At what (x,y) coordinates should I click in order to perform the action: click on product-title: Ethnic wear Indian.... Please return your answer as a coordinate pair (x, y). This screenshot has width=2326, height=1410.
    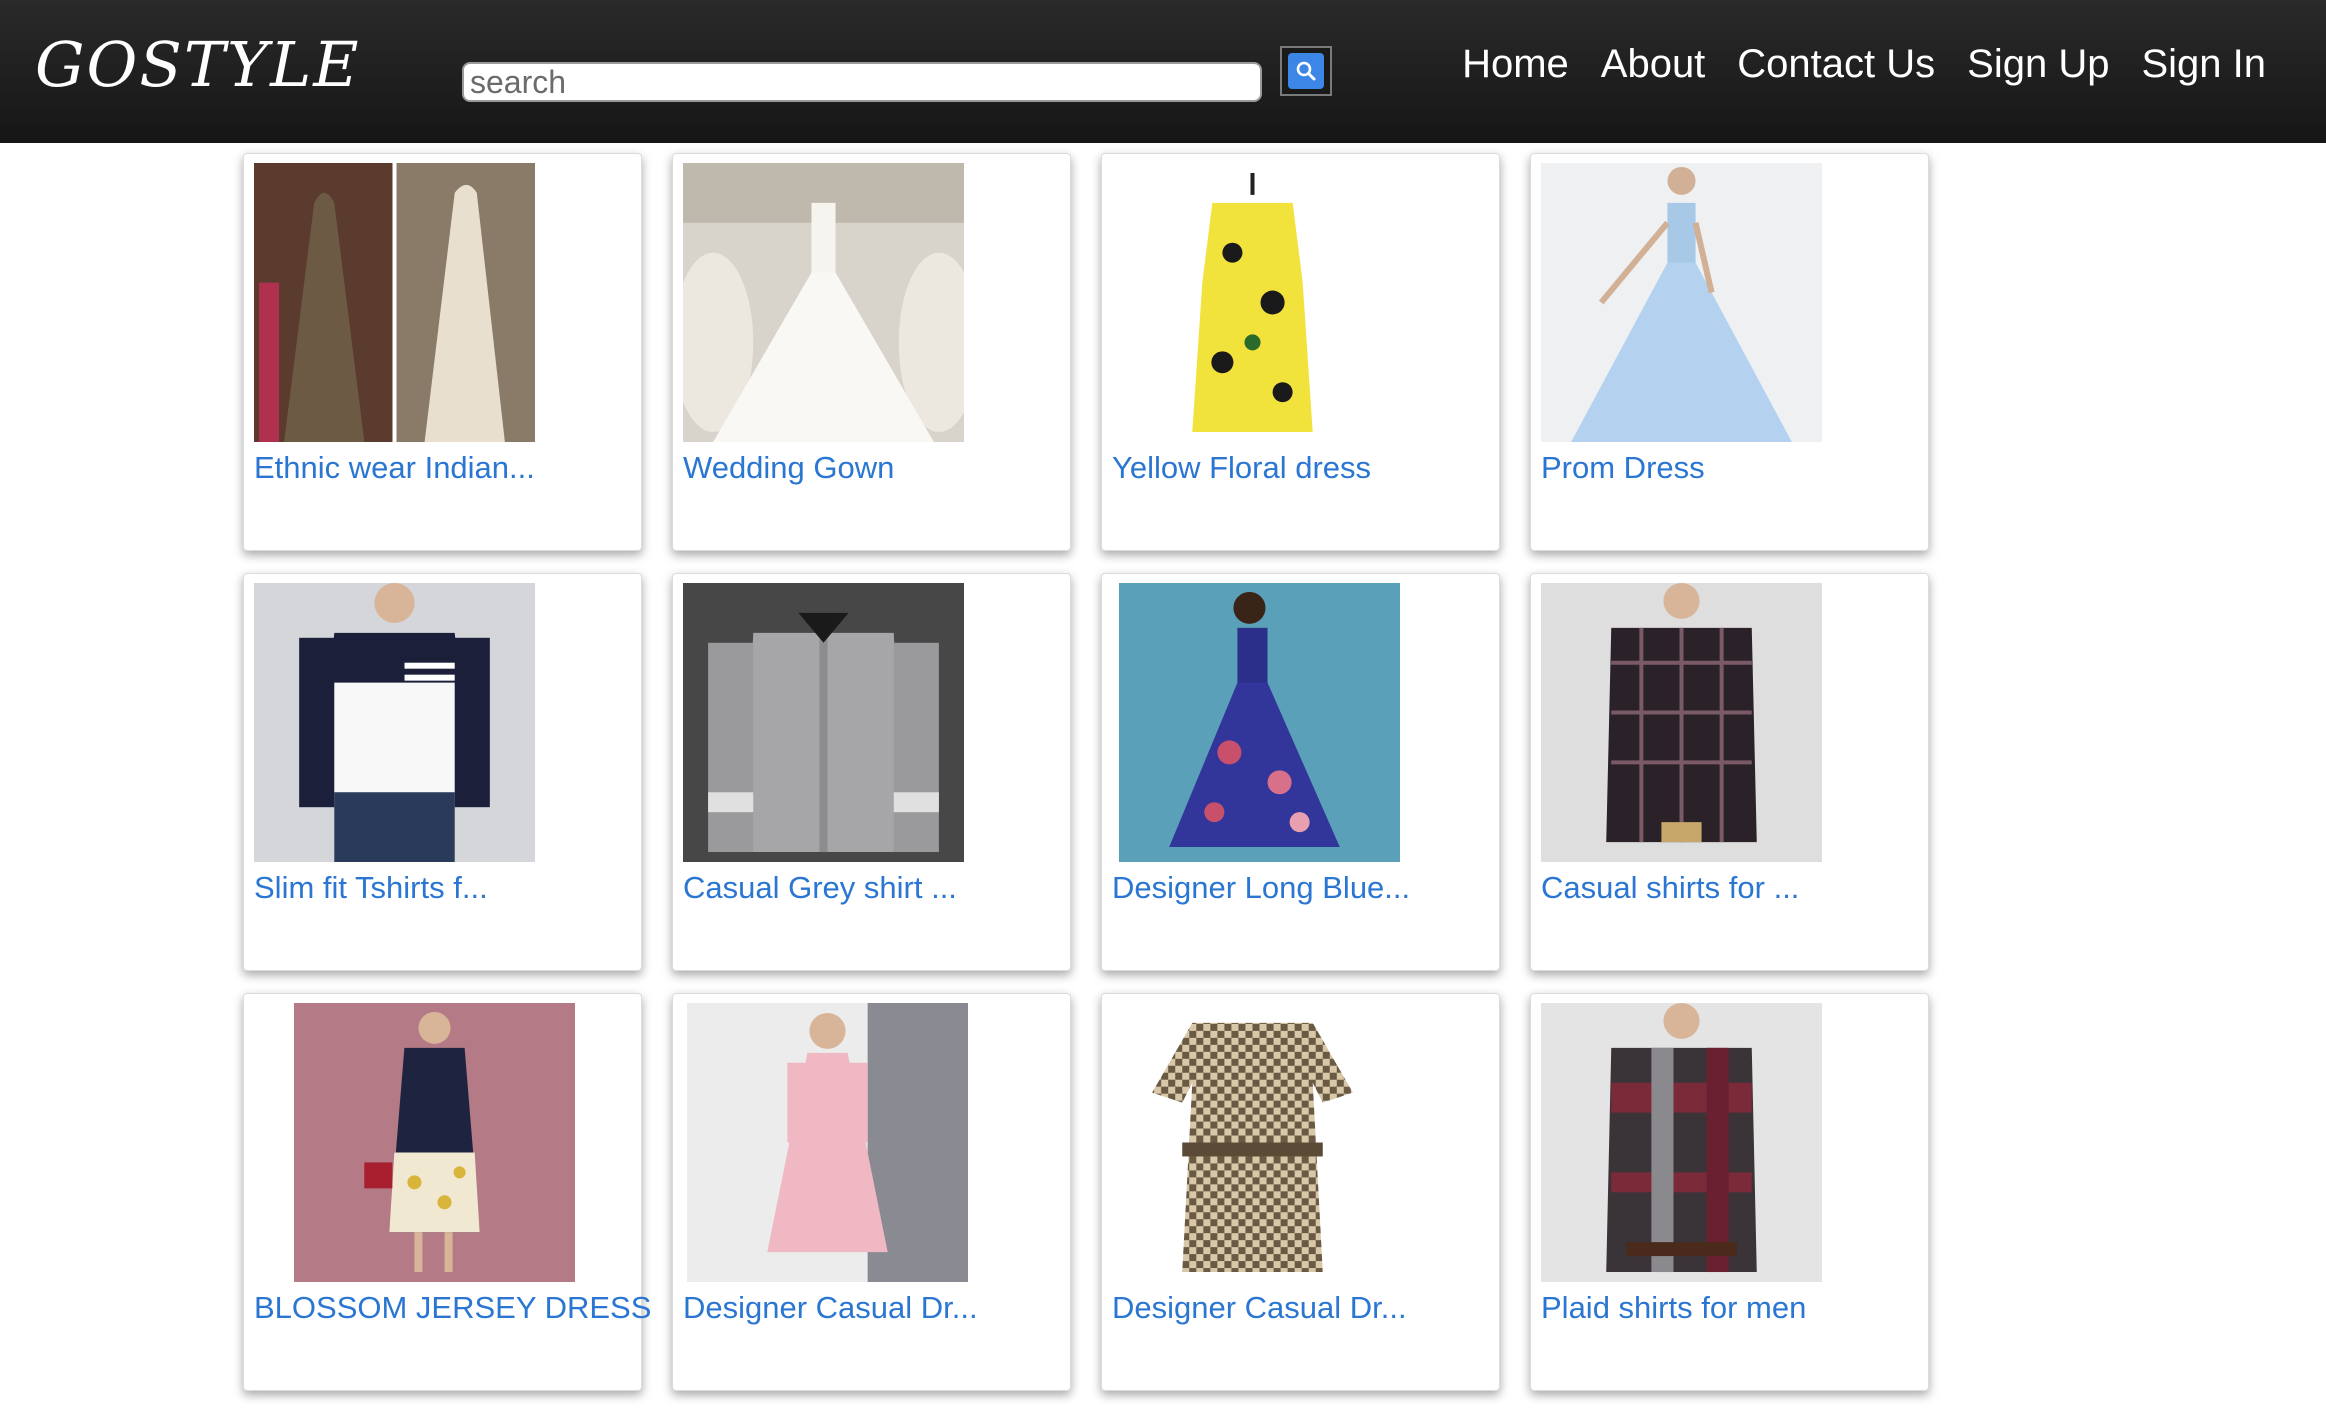
    Looking at the image, I should click on (394, 468).